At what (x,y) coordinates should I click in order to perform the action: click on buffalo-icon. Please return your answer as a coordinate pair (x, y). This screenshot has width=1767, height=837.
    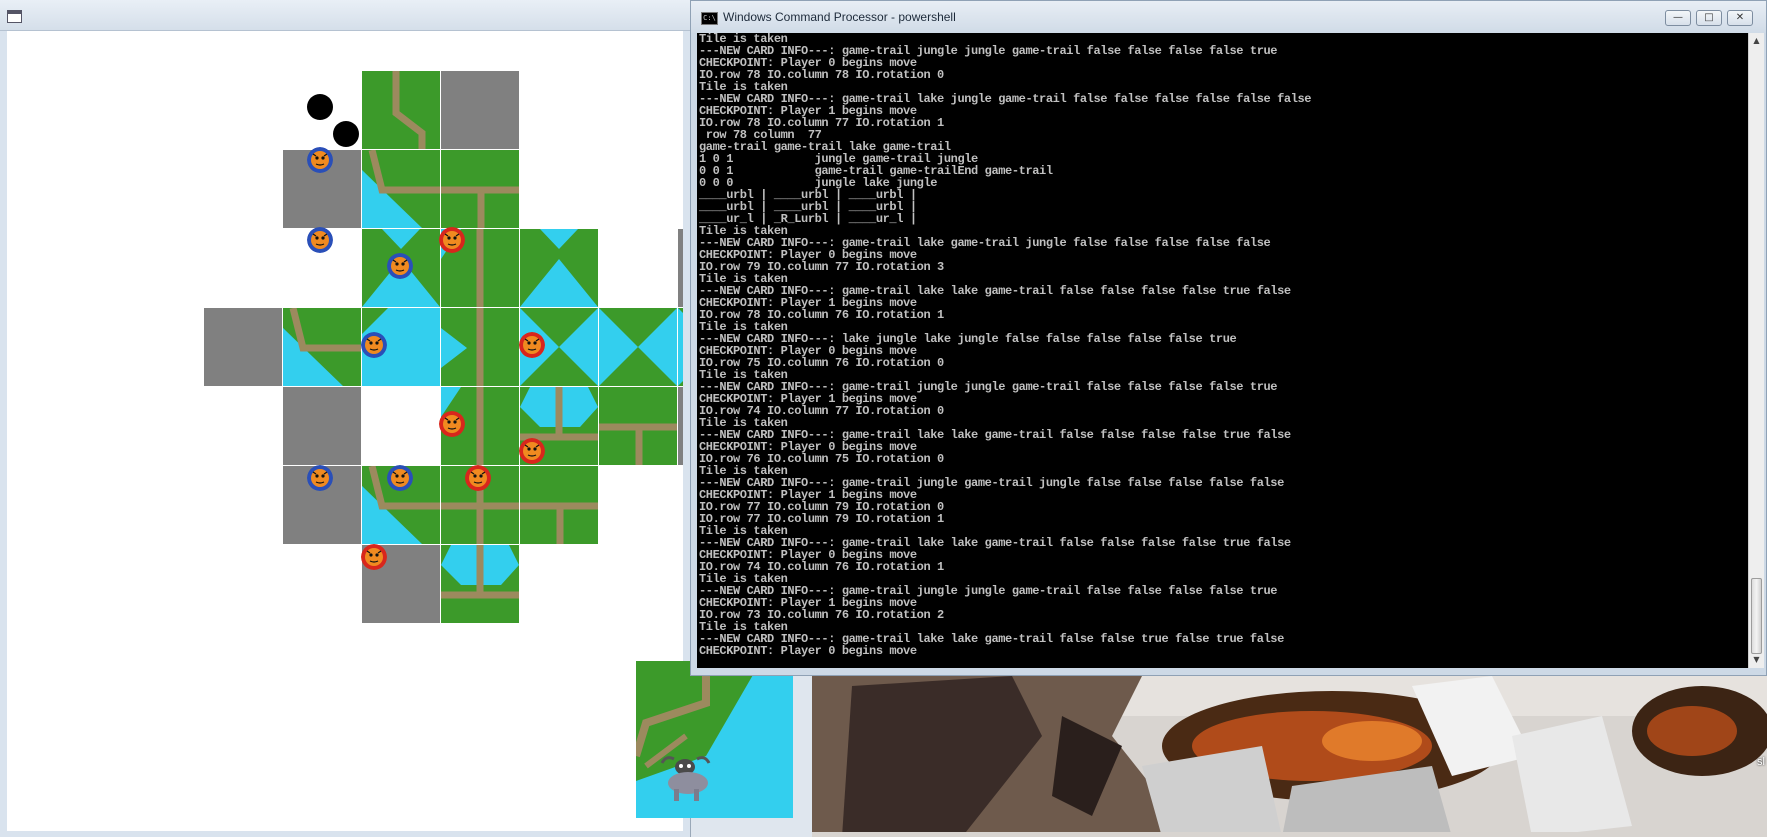
    Looking at the image, I should click on (685, 779).